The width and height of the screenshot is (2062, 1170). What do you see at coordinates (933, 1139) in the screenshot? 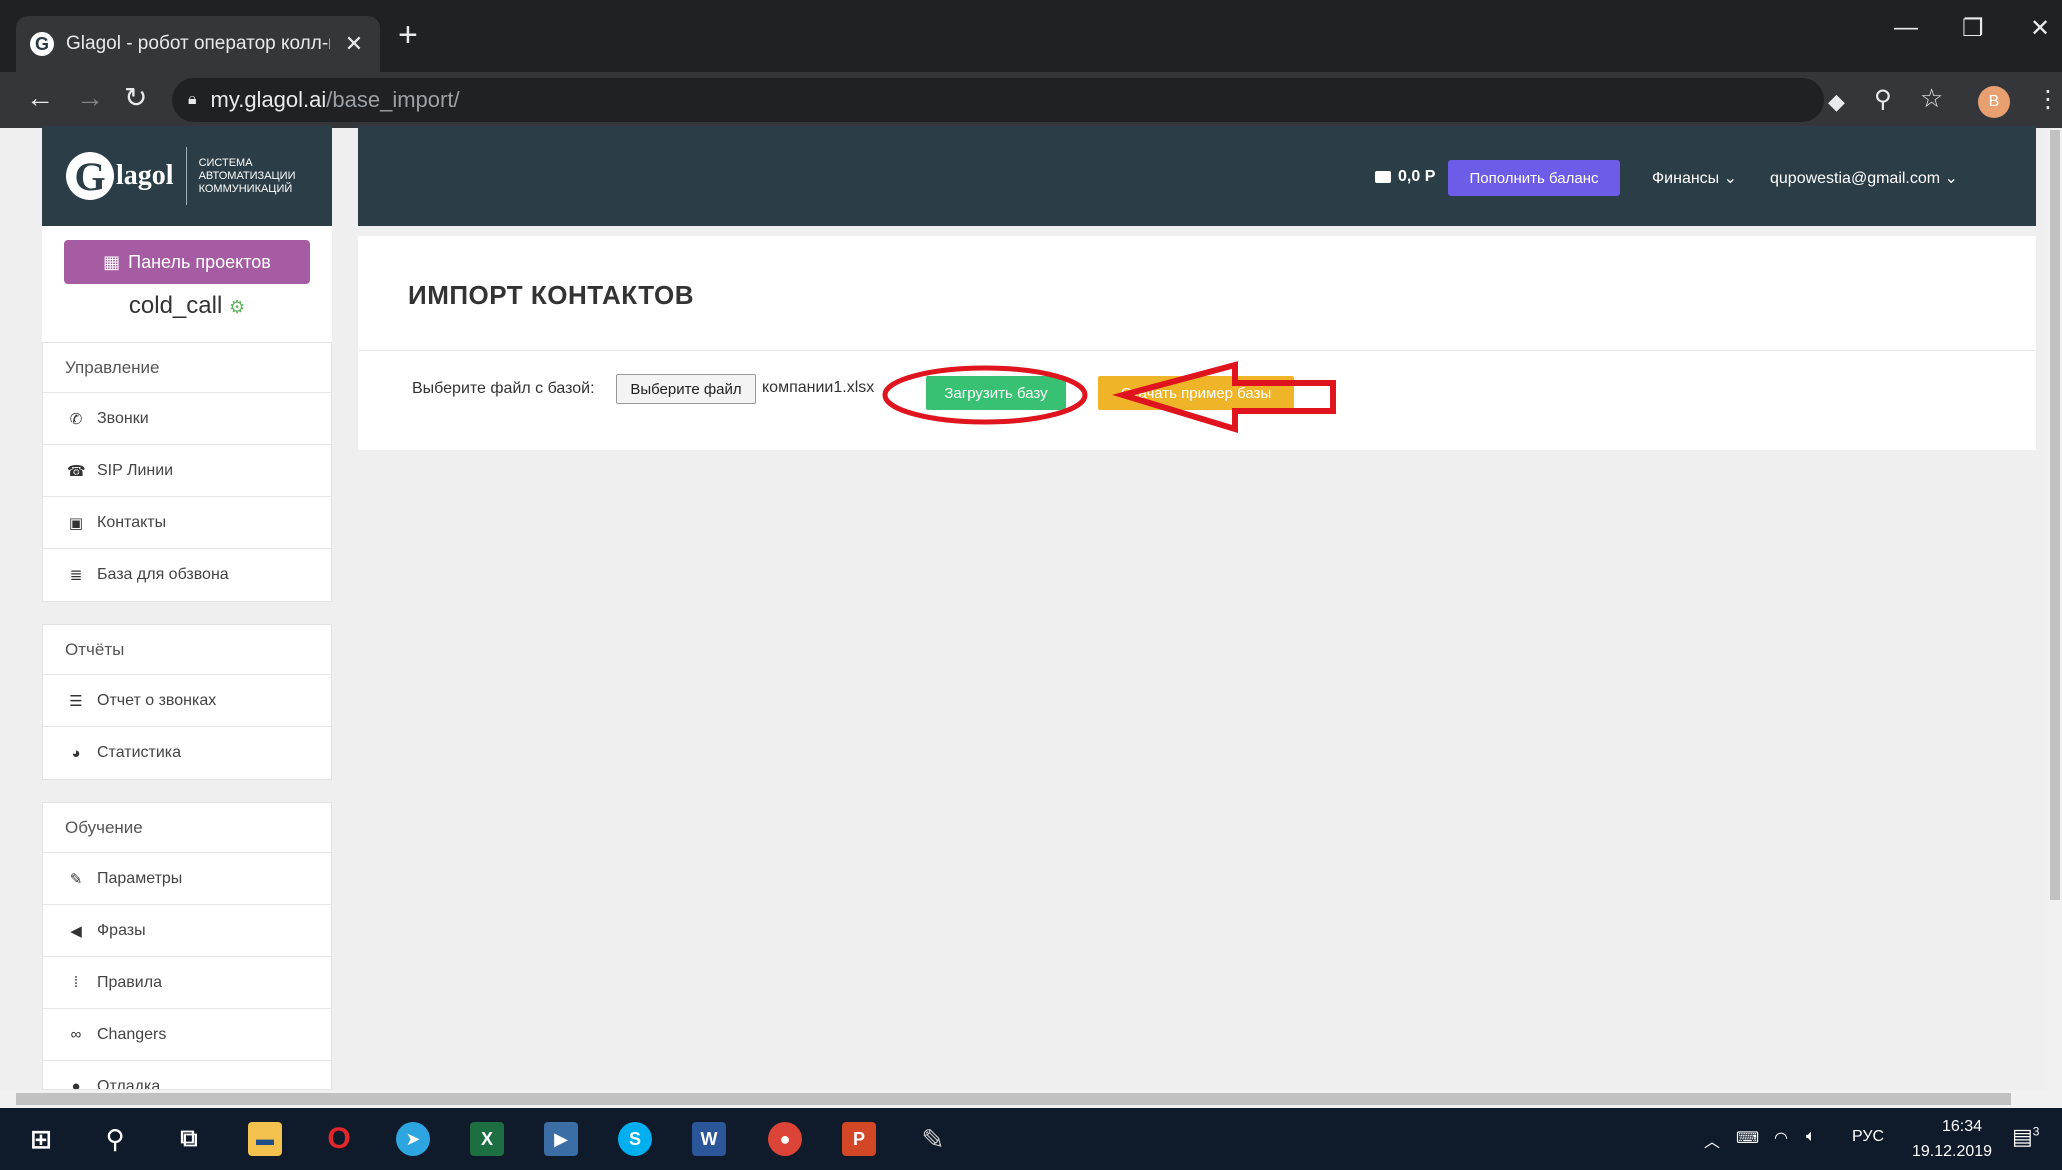
I see `paint-icon: ✎` at bounding box center [933, 1139].